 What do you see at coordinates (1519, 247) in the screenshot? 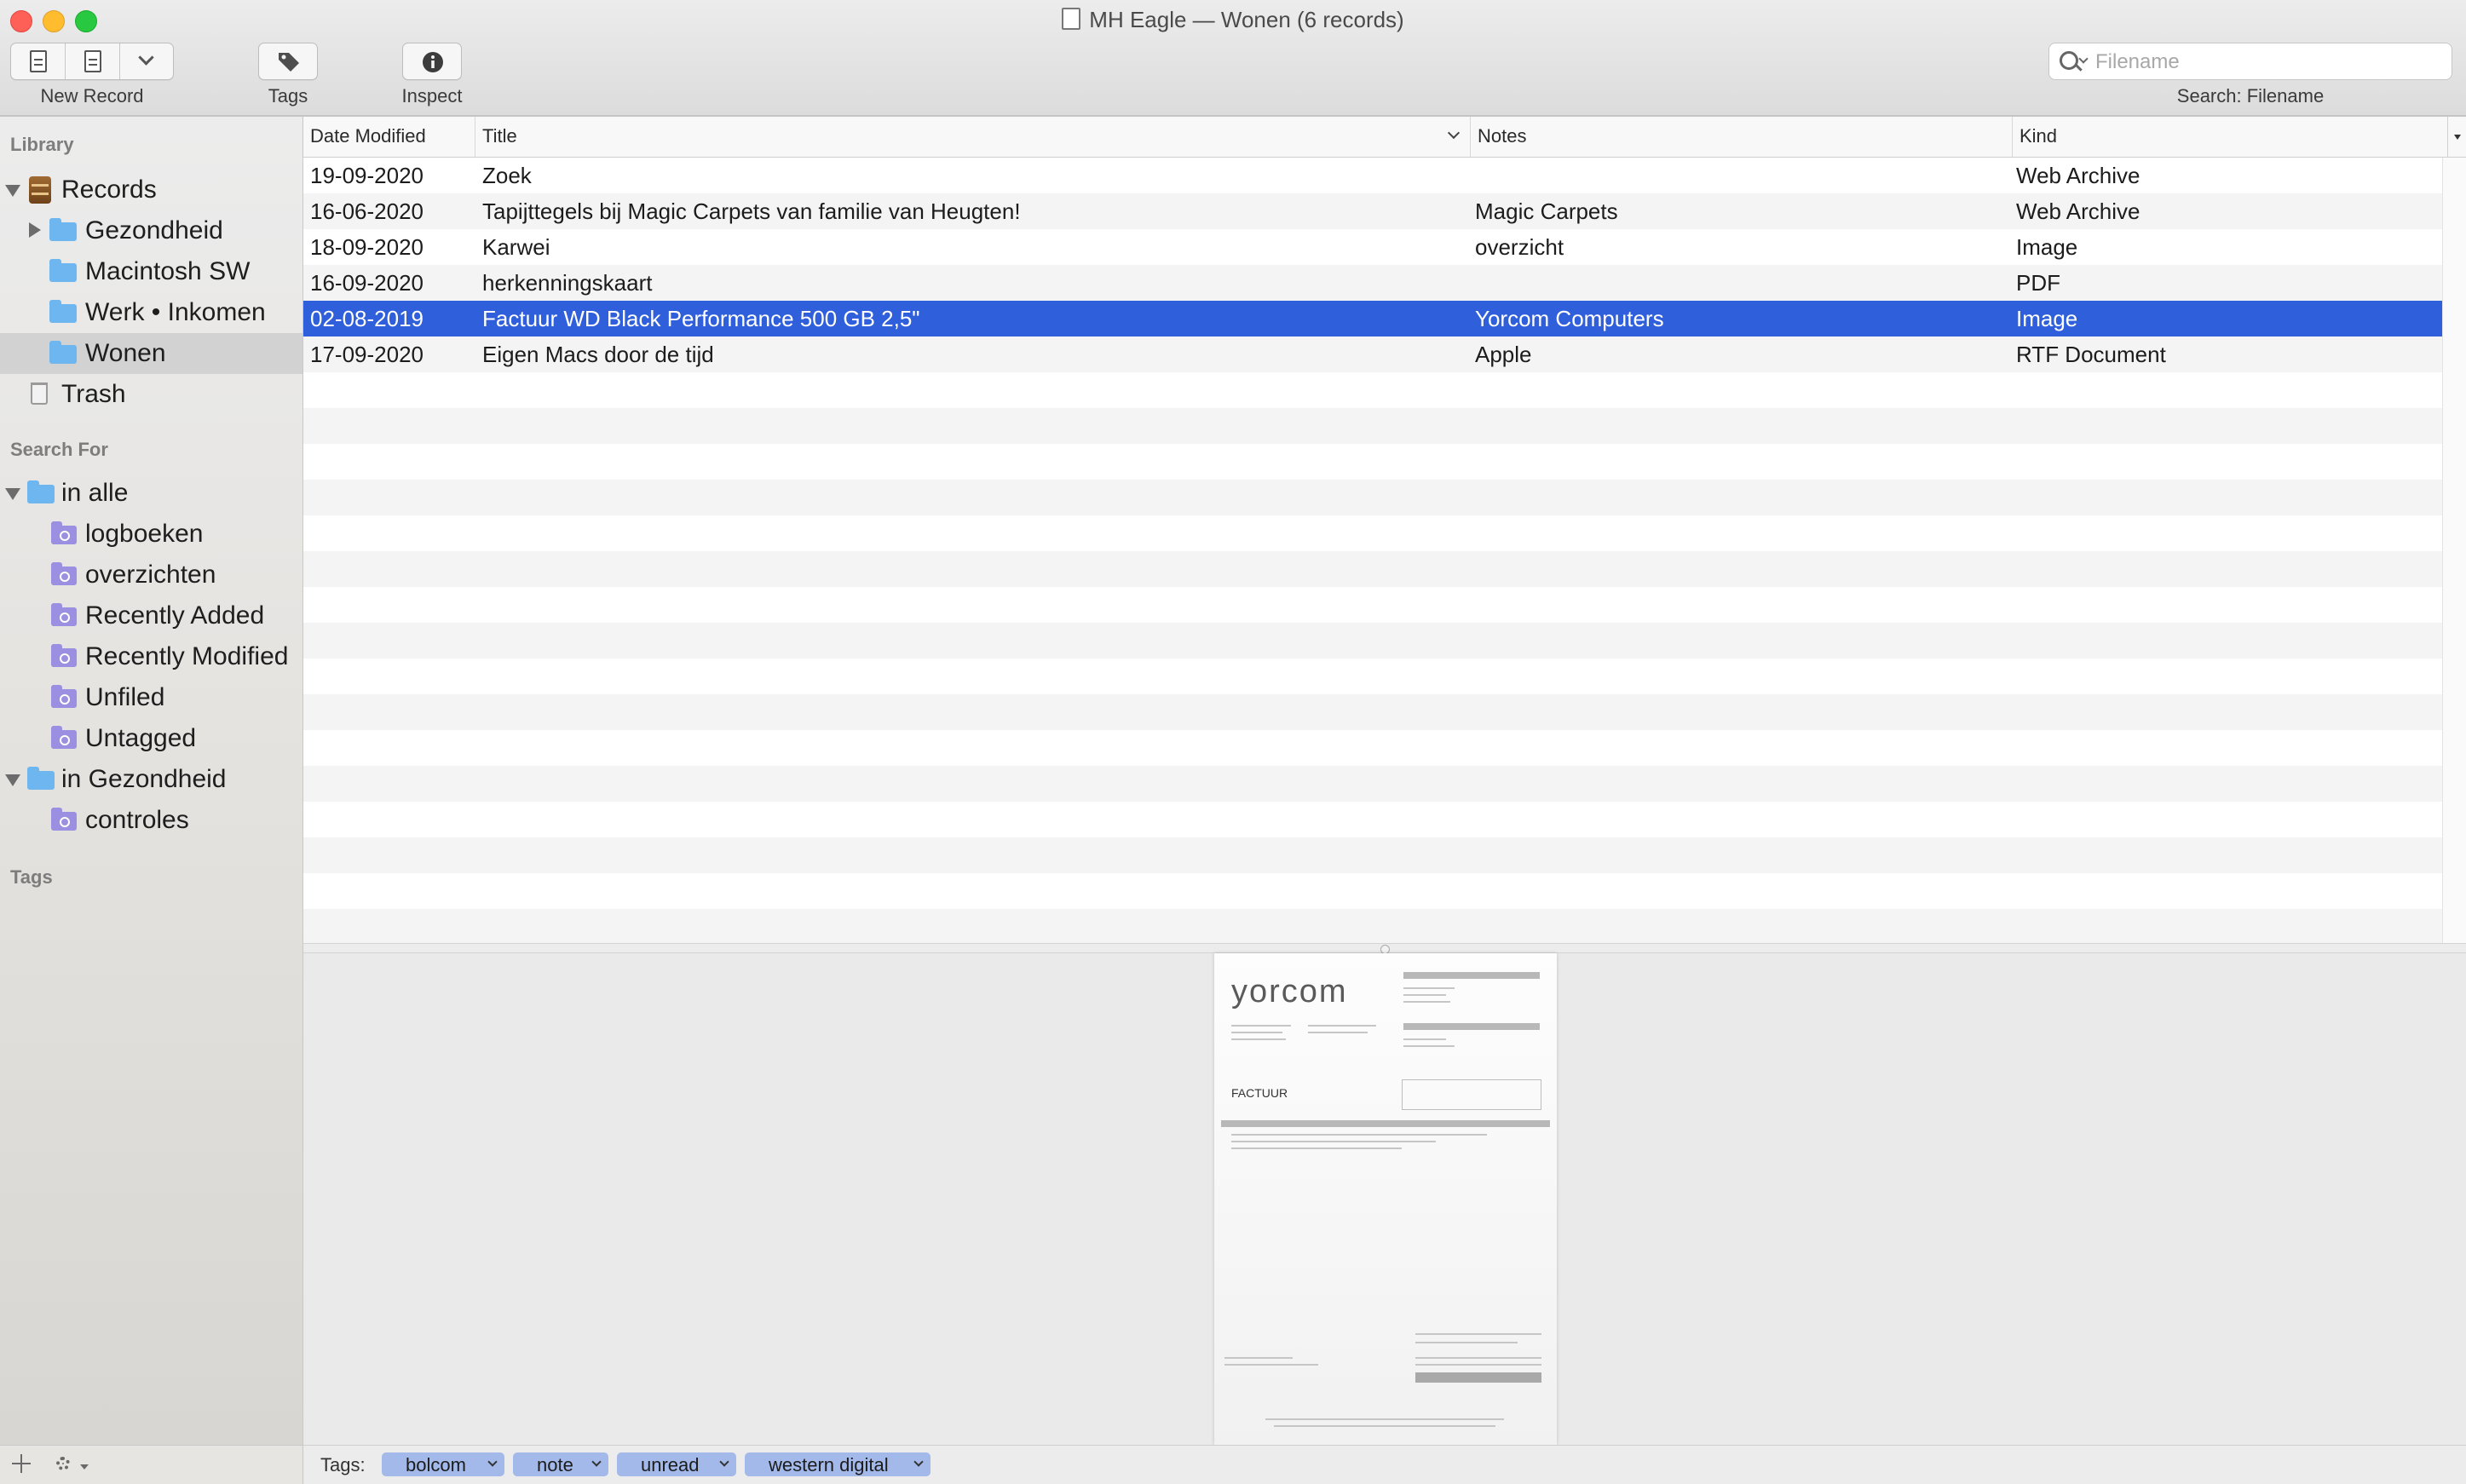
I see `cell-notes: overzicht` at bounding box center [1519, 247].